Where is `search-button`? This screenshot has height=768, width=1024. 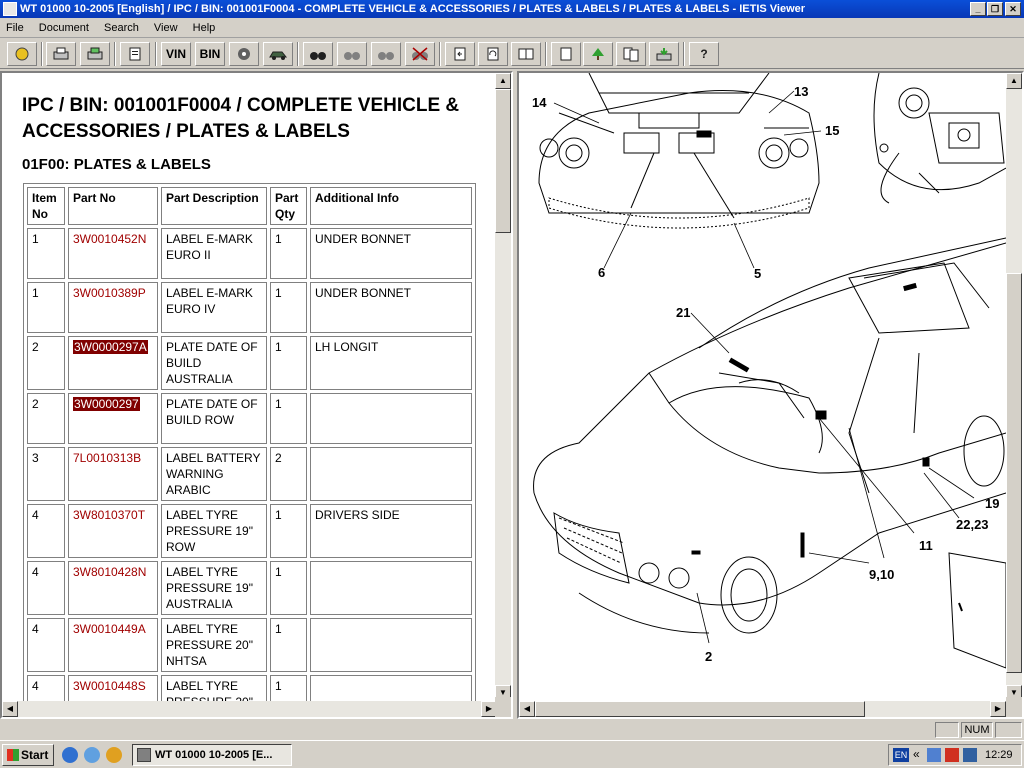 search-button is located at coordinates (318, 54).